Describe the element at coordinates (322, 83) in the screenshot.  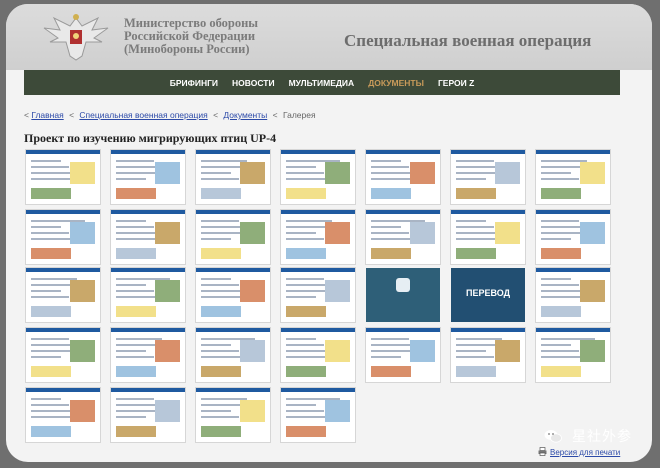
I see `nav-item-multimedia: МУЛЬТИМЕДИА` at that location.